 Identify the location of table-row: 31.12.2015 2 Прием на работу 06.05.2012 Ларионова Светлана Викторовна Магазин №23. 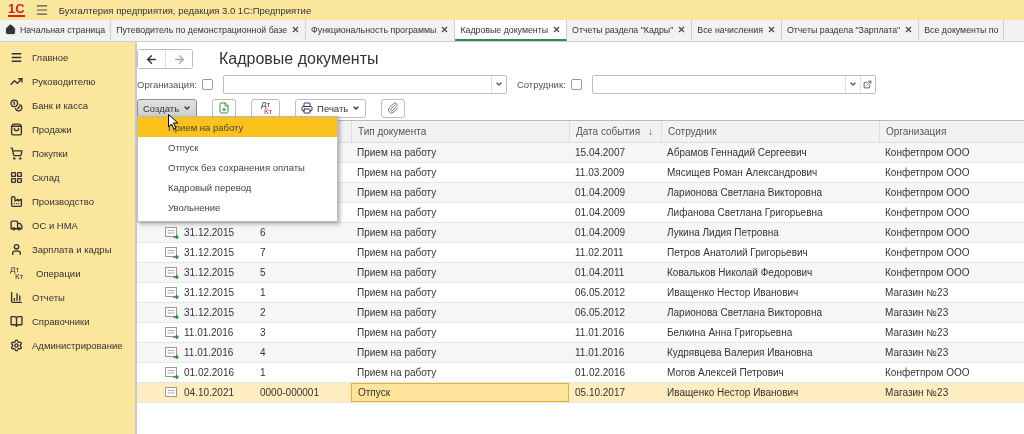
(580, 313).